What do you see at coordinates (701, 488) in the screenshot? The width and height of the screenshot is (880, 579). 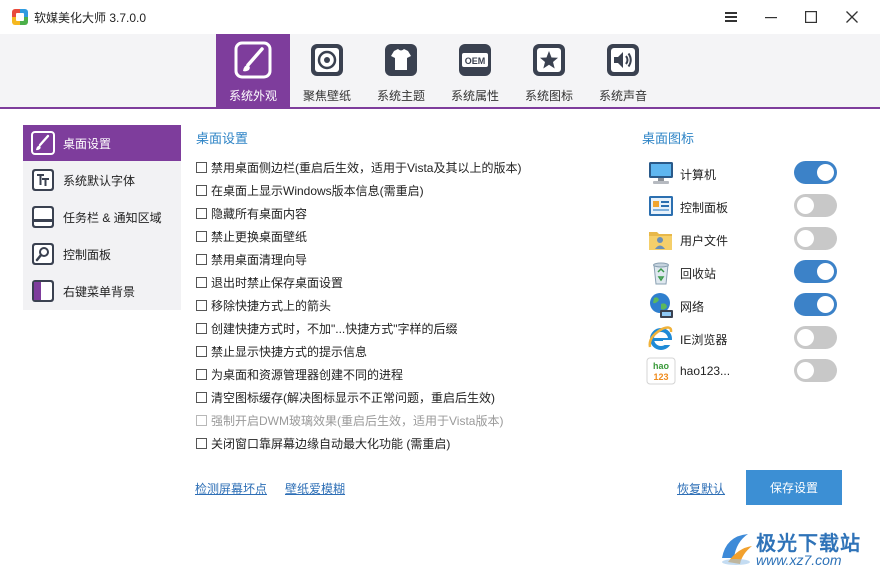 I see `restore-default-link: 恢复默认` at bounding box center [701, 488].